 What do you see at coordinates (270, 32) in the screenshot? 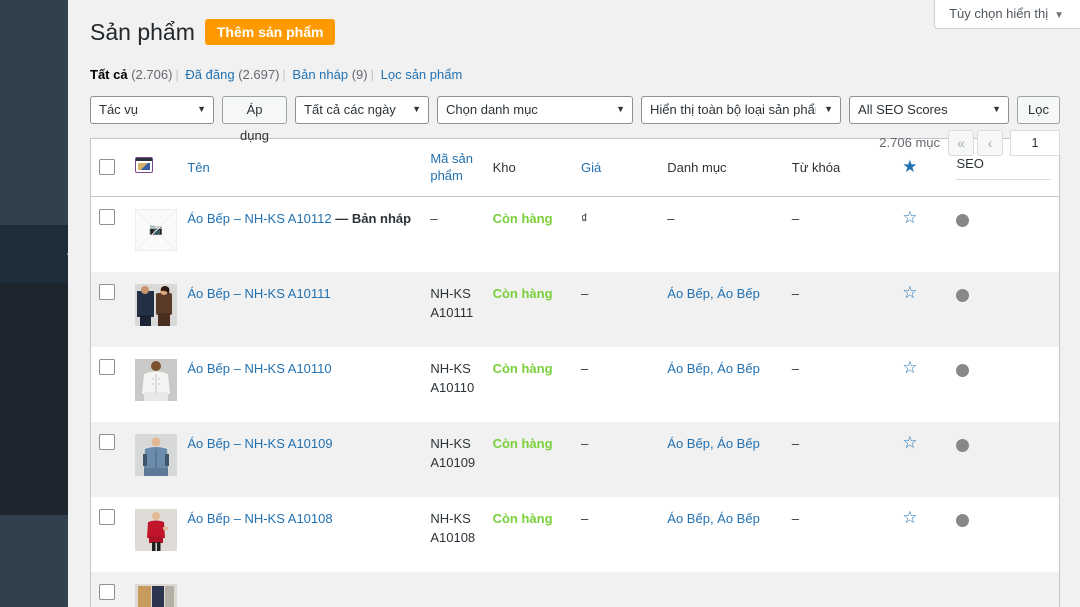
I see `add-product-button: Thêm sản phẩm` at bounding box center [270, 32].